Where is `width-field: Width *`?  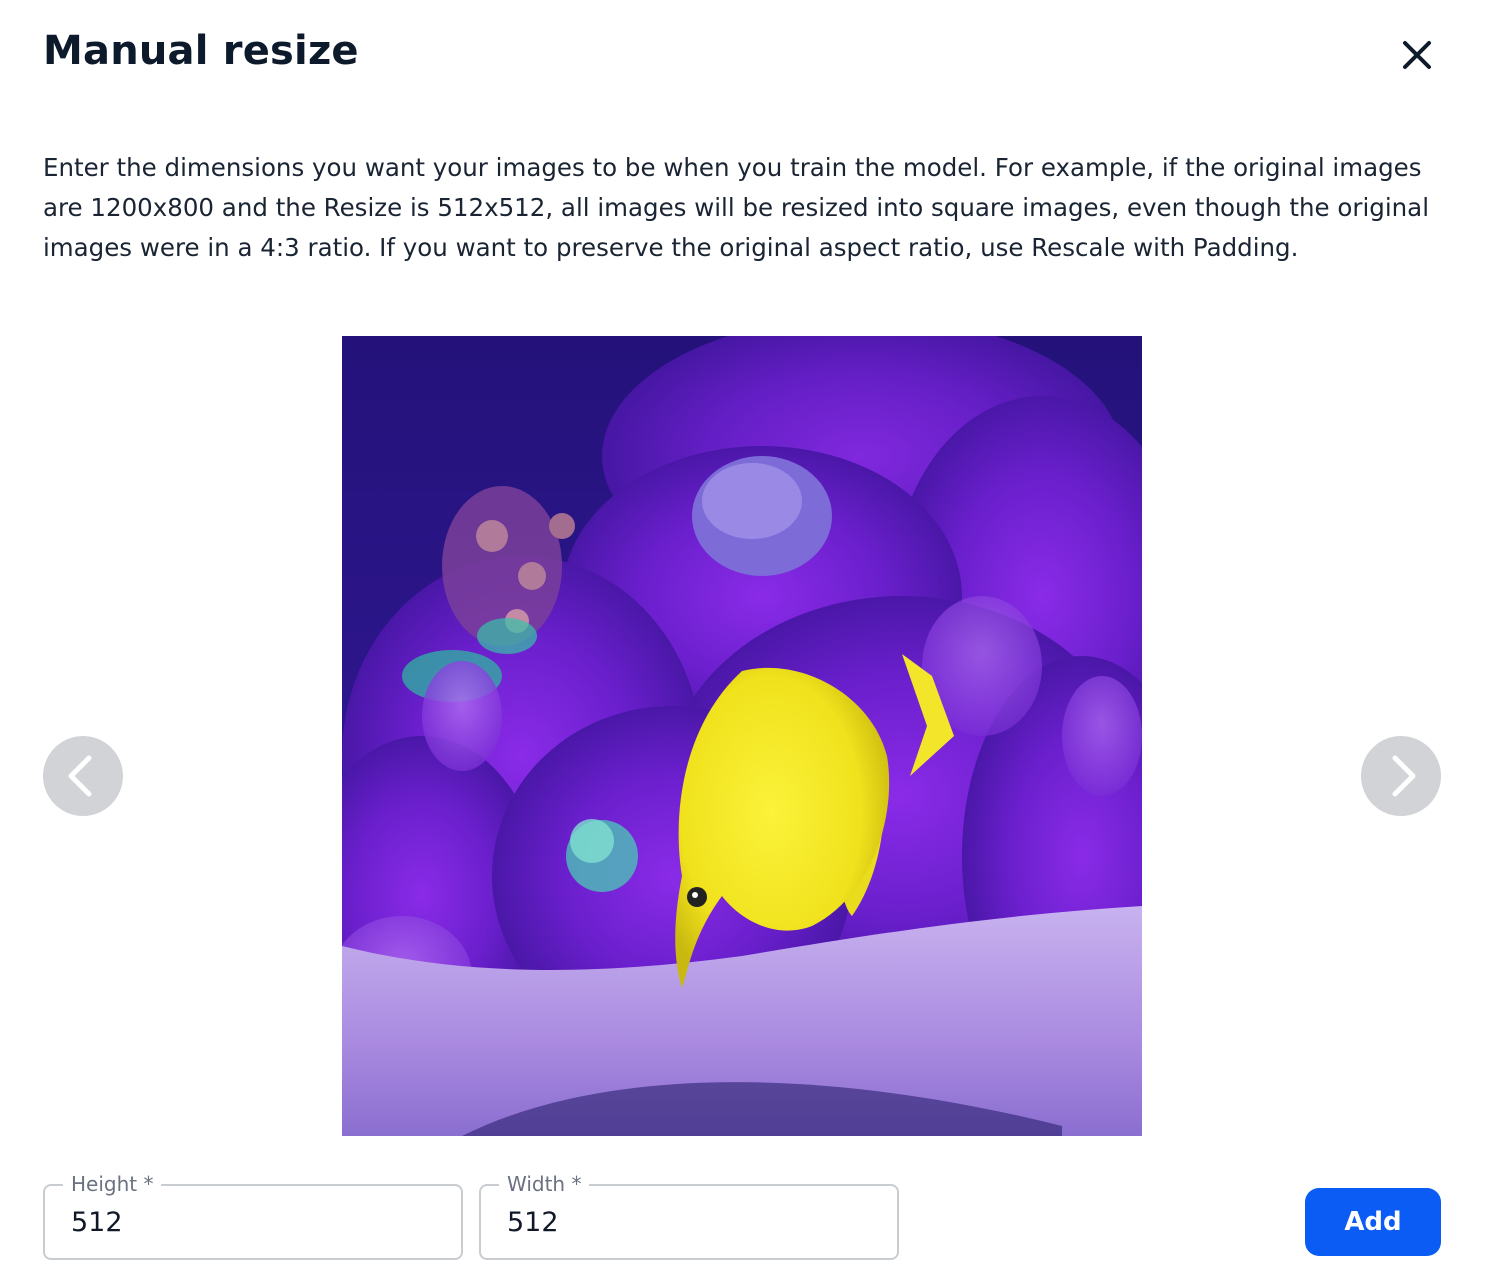
width-field: Width * is located at coordinates (689, 1215).